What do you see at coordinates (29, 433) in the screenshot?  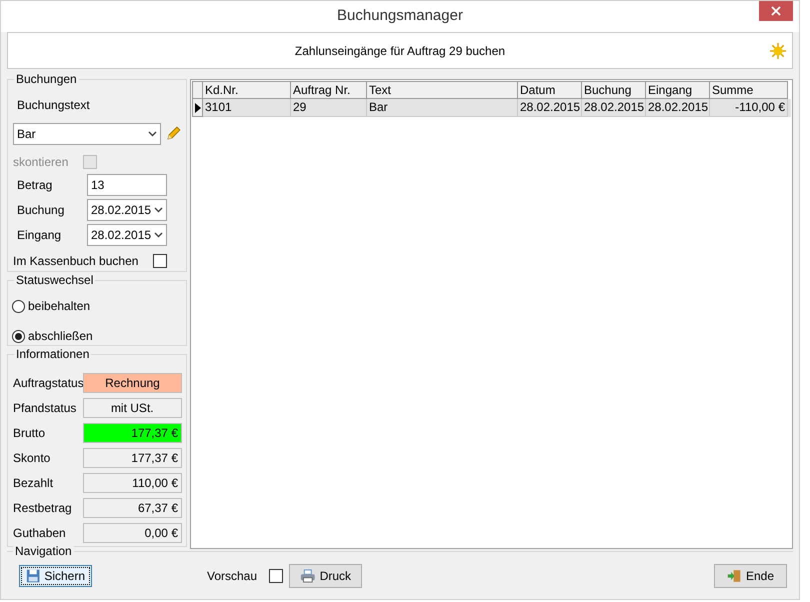 I see `info-label: Brutto` at bounding box center [29, 433].